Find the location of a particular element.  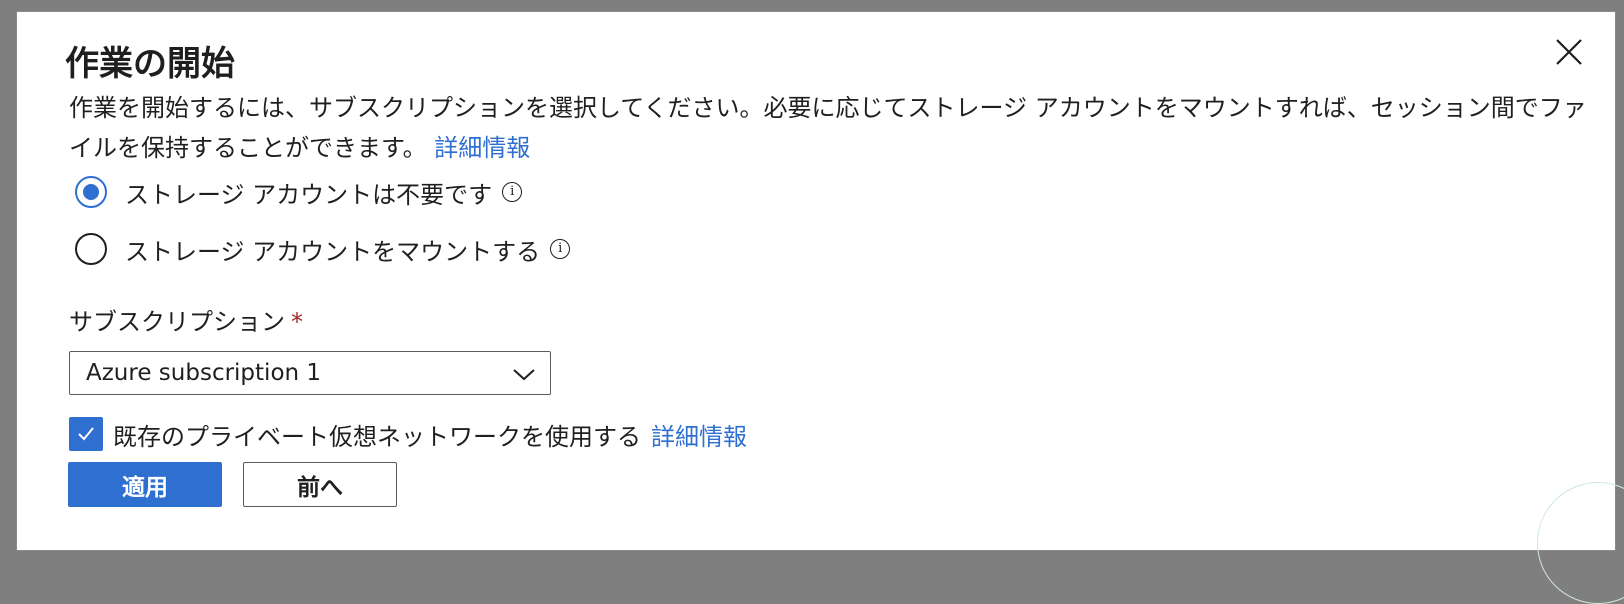

checkmark-icon is located at coordinates (86, 434).